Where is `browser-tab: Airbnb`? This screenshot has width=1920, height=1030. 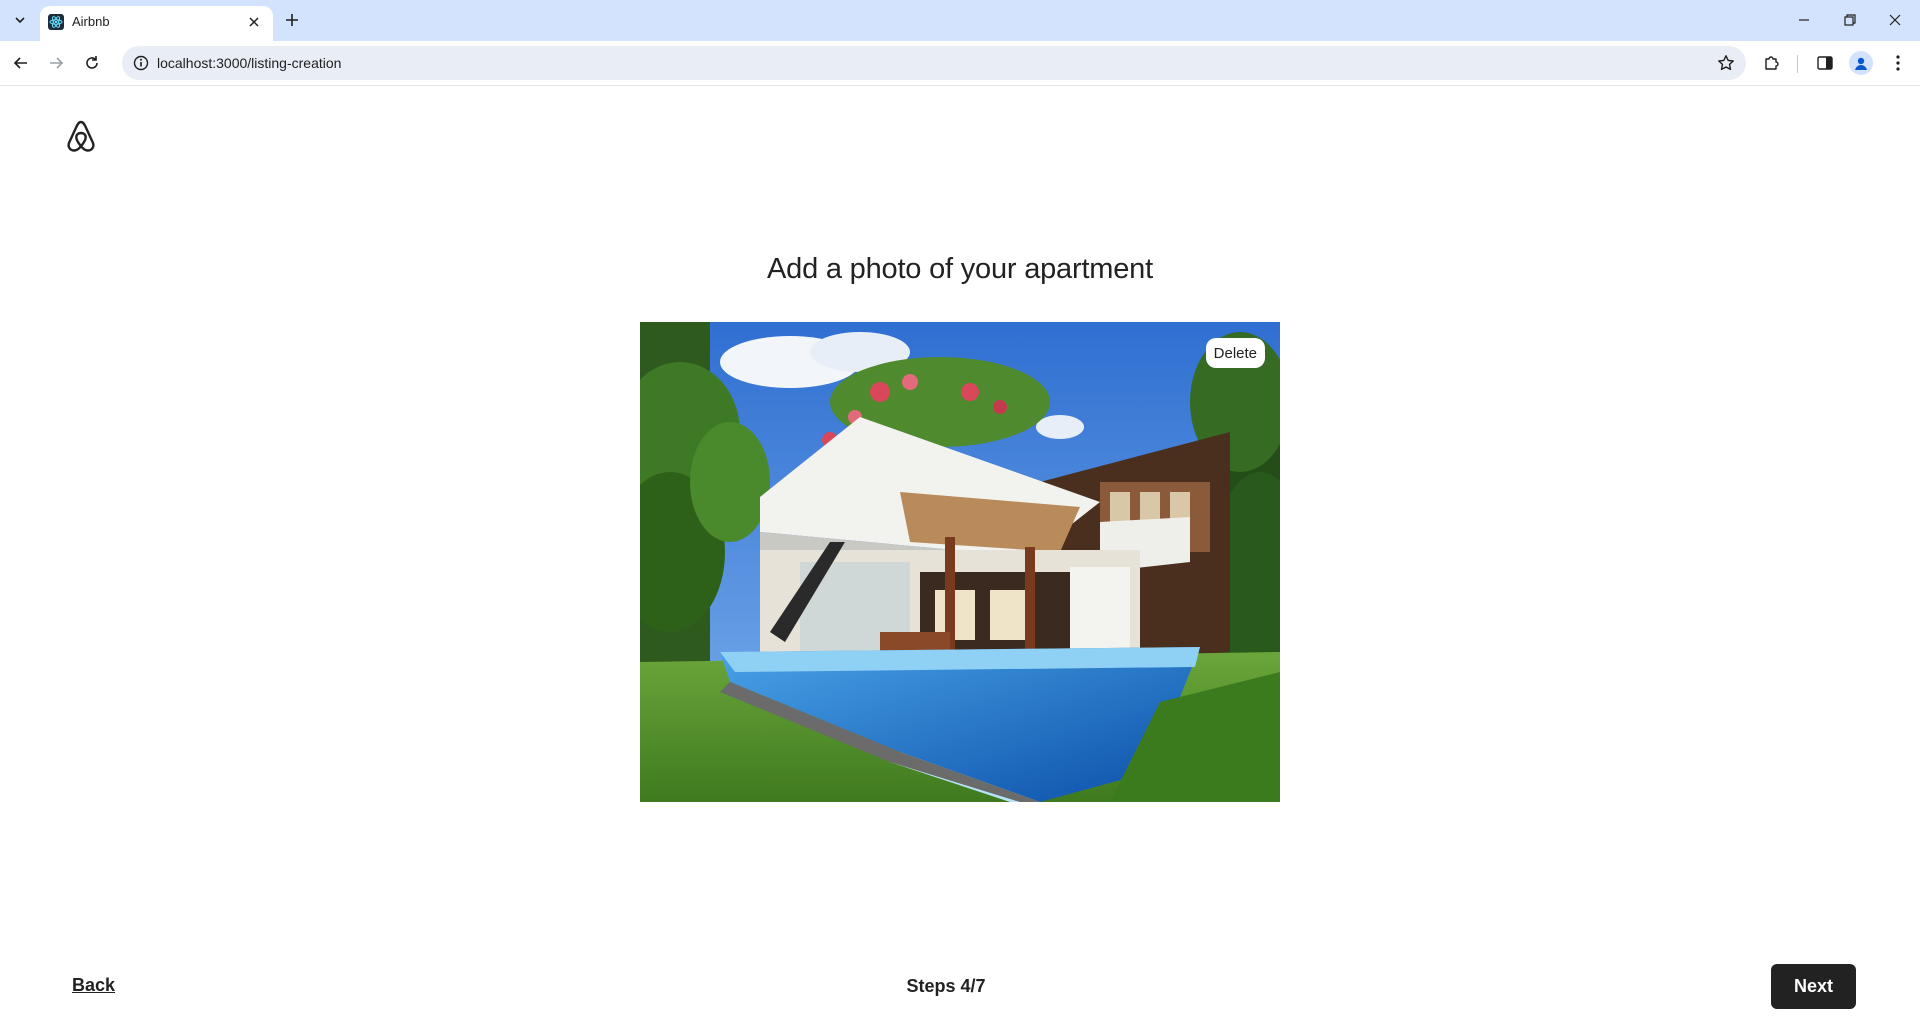 browser-tab: Airbnb is located at coordinates (156, 23).